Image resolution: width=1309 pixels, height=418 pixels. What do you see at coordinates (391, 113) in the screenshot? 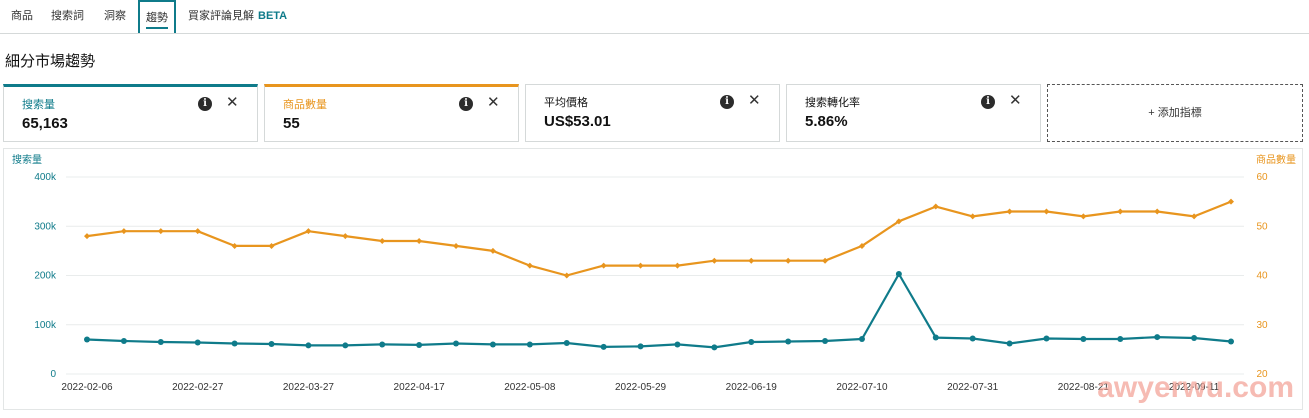
I see `metric-card-product-count: 商品數量 55 i ✕` at bounding box center [391, 113].